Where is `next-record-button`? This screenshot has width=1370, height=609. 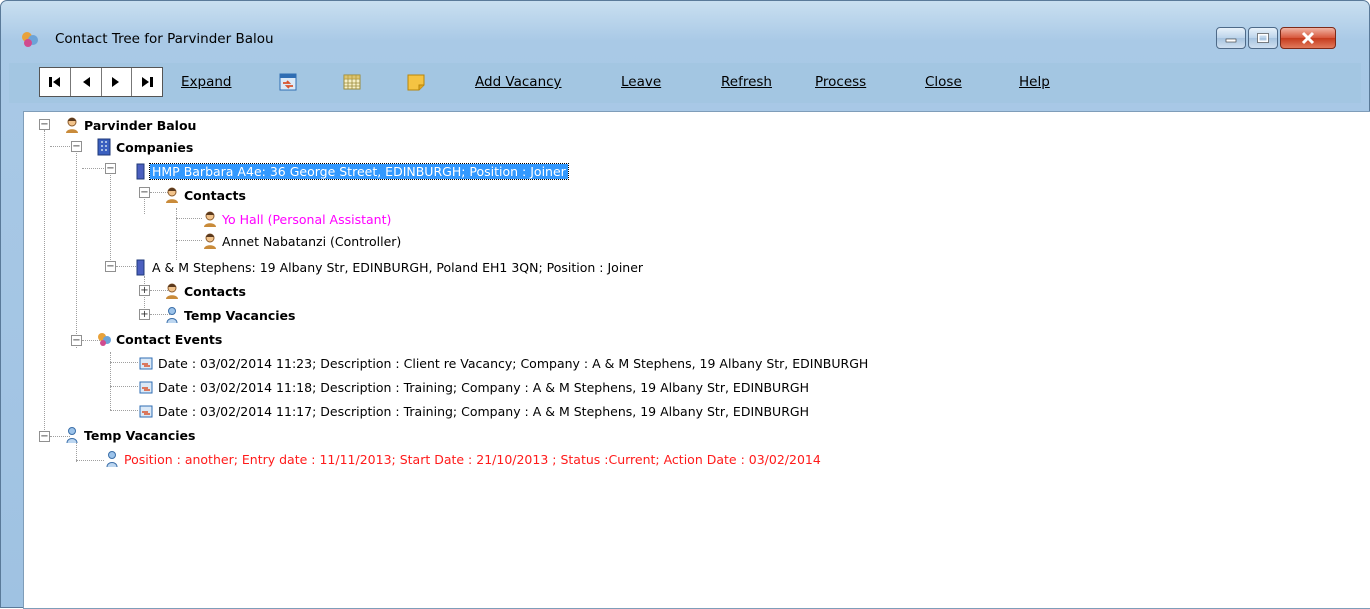 next-record-button is located at coordinates (117, 82).